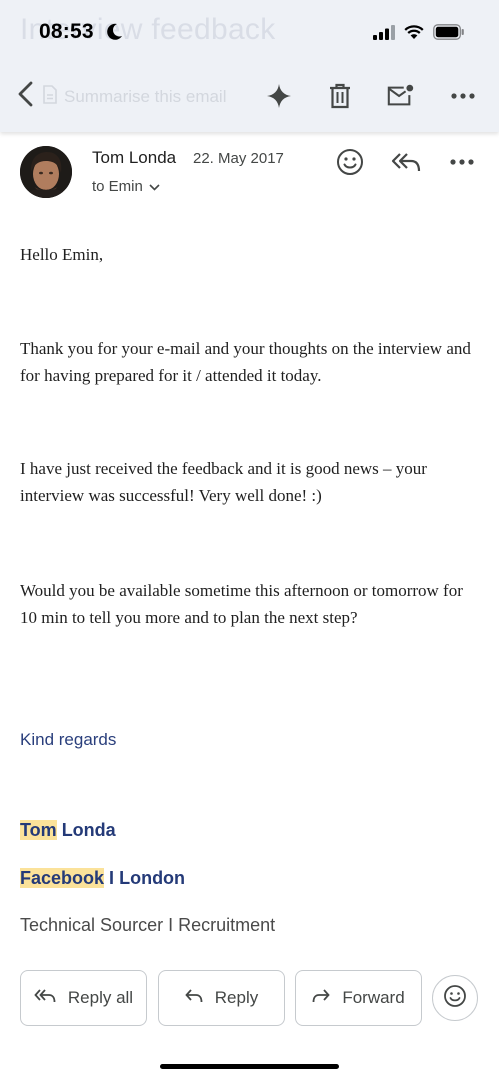 The width and height of the screenshot is (499, 1080). Describe the element at coordinates (449, 32) in the screenshot. I see `battery-icon` at that location.